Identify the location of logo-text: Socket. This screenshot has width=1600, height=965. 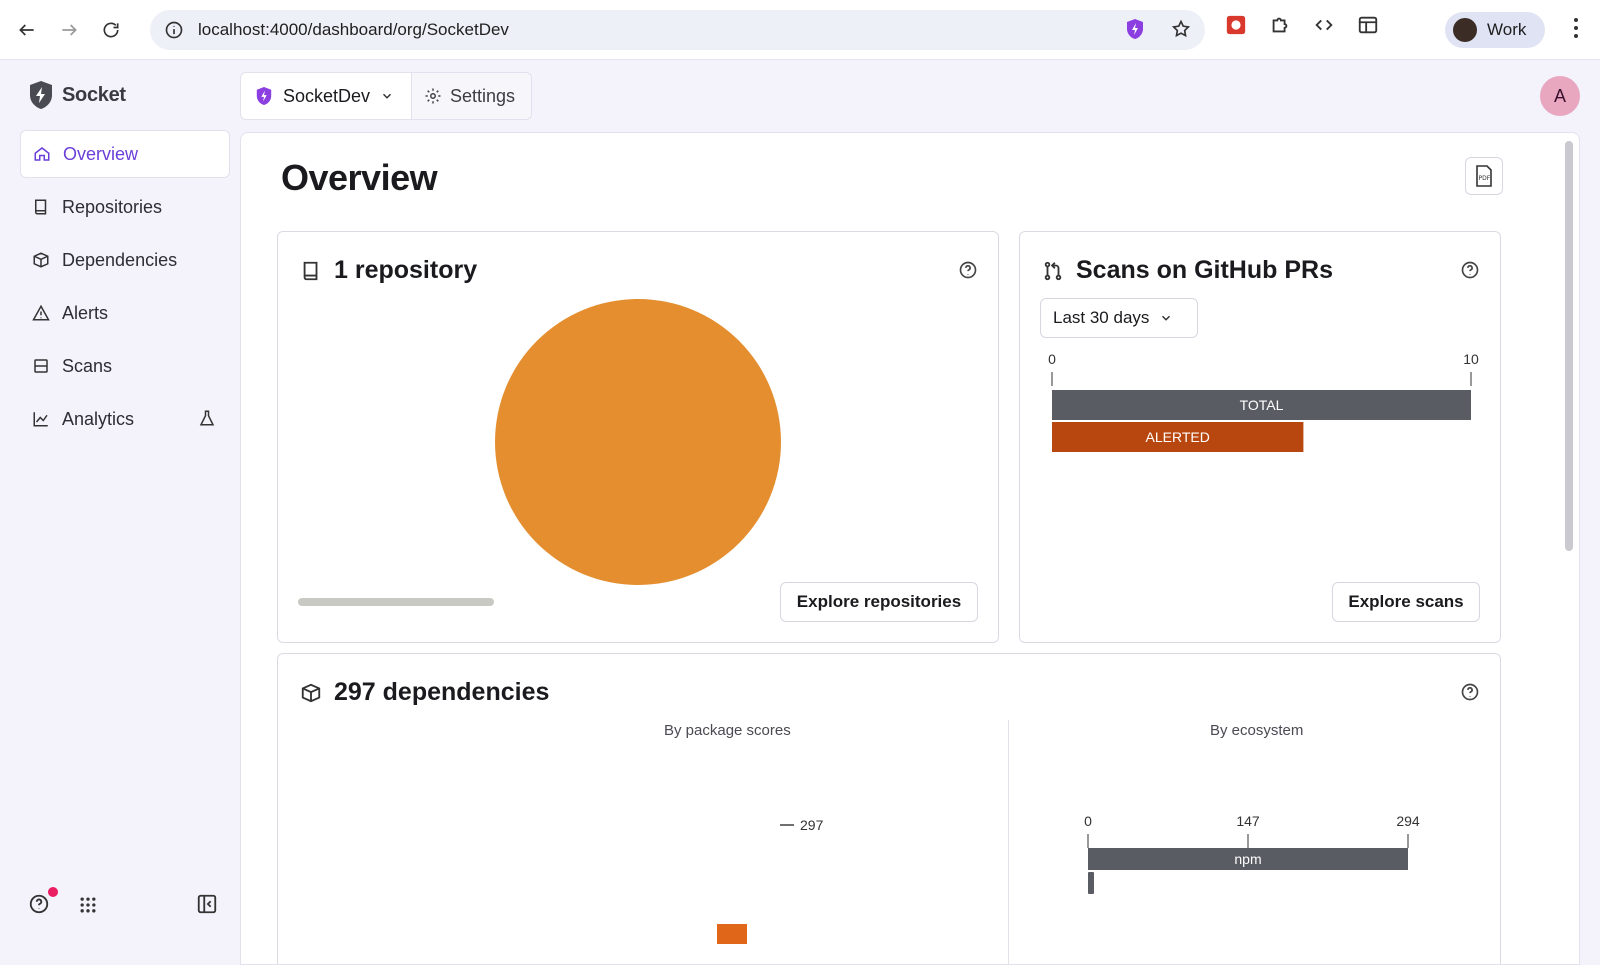
(94, 94).